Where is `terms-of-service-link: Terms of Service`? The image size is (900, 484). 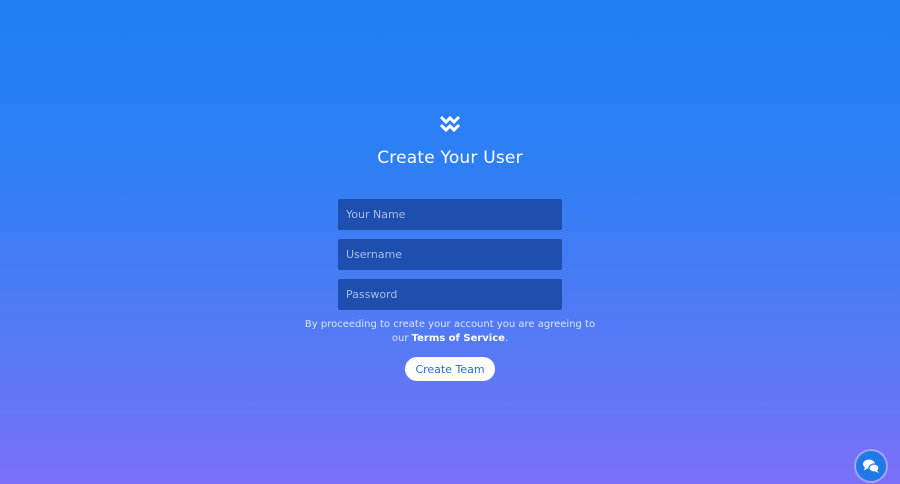
terms-of-service-link: Terms of Service is located at coordinates (458, 338).